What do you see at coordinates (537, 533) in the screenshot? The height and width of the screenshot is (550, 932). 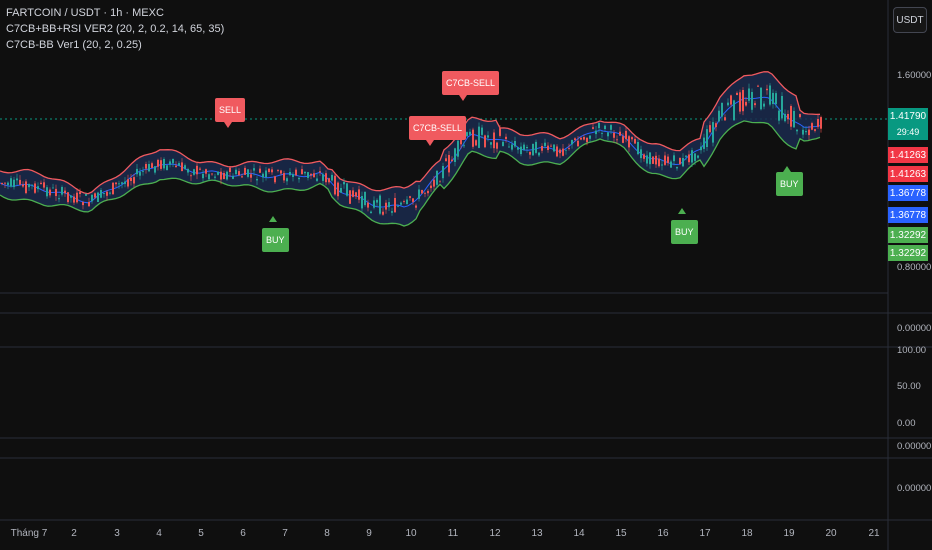 I see `time-tick: 13` at bounding box center [537, 533].